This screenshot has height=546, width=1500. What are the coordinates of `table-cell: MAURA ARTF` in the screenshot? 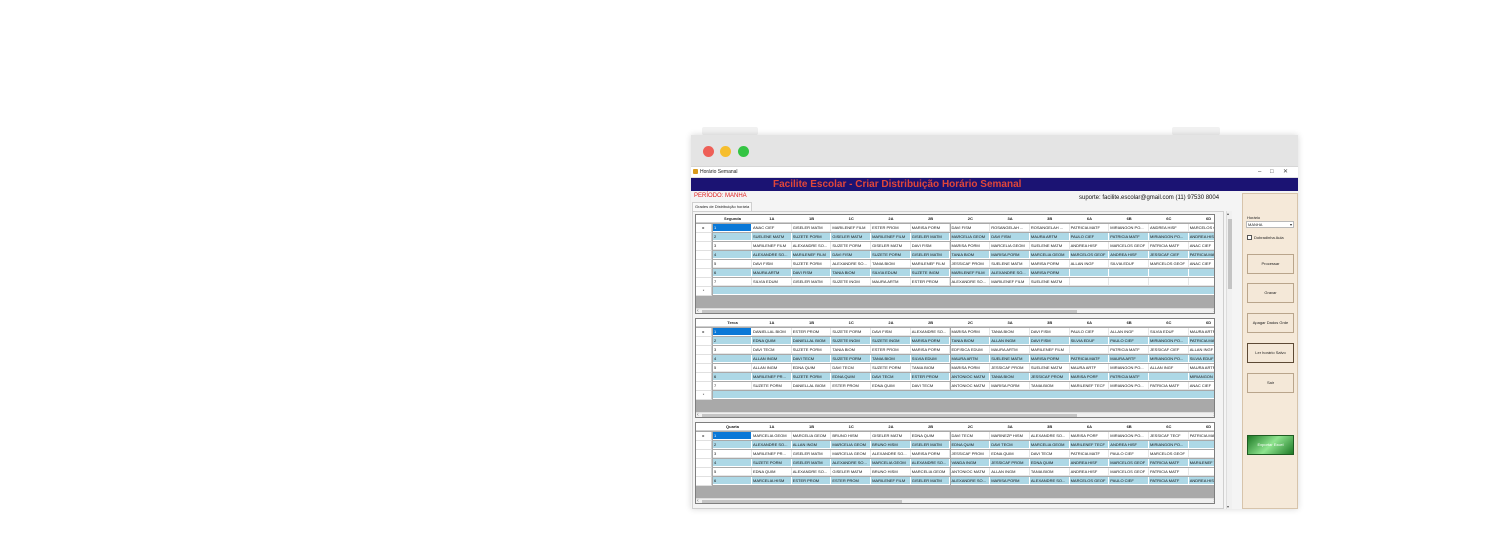 It's located at (1201, 332).